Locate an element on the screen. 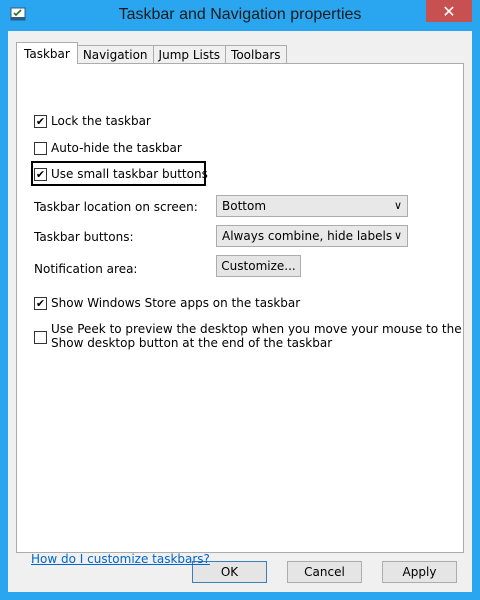 Image resolution: width=480 pixels, height=600 pixels. lock-taskbar-option: ✔ Lock the taskbar is located at coordinates (92, 121).